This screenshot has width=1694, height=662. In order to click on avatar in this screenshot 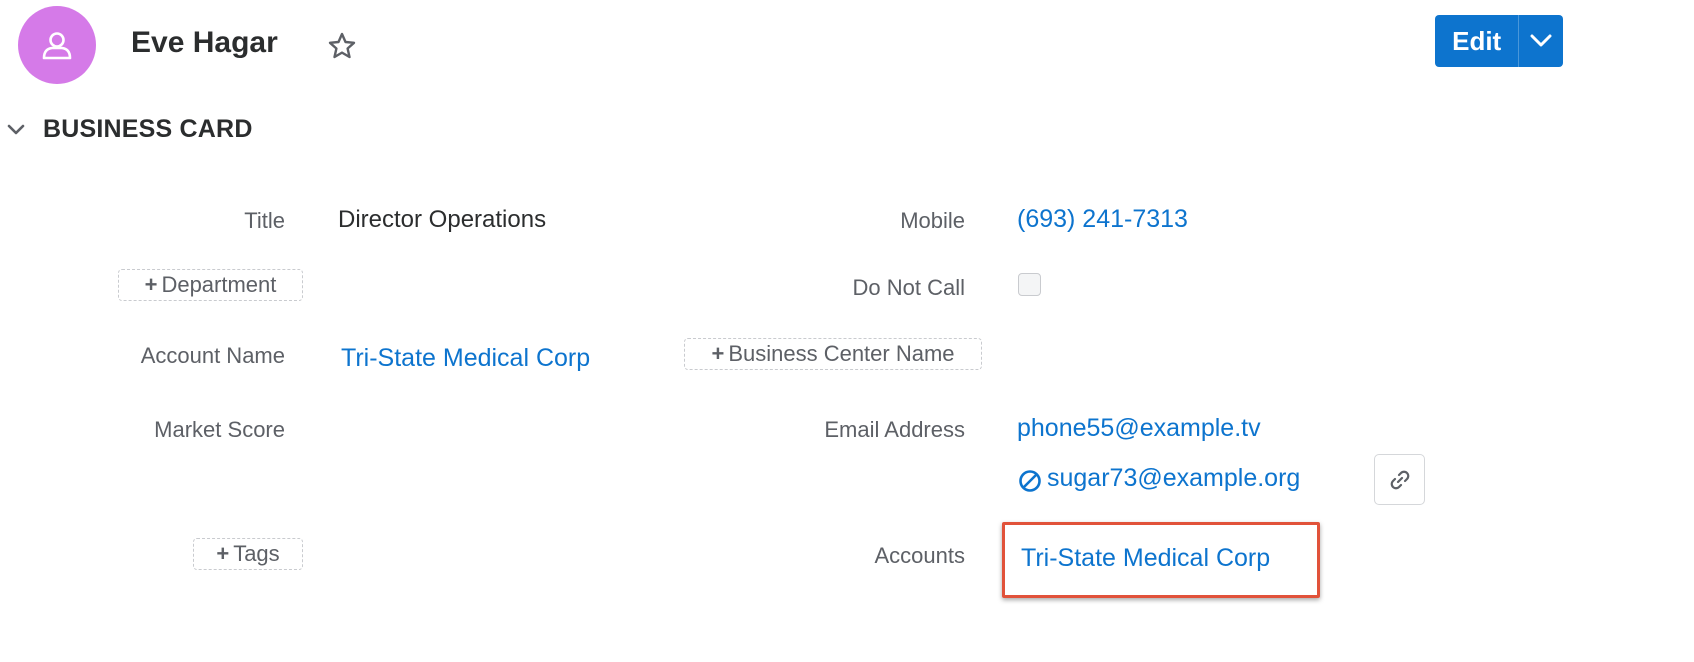, I will do `click(57, 45)`.